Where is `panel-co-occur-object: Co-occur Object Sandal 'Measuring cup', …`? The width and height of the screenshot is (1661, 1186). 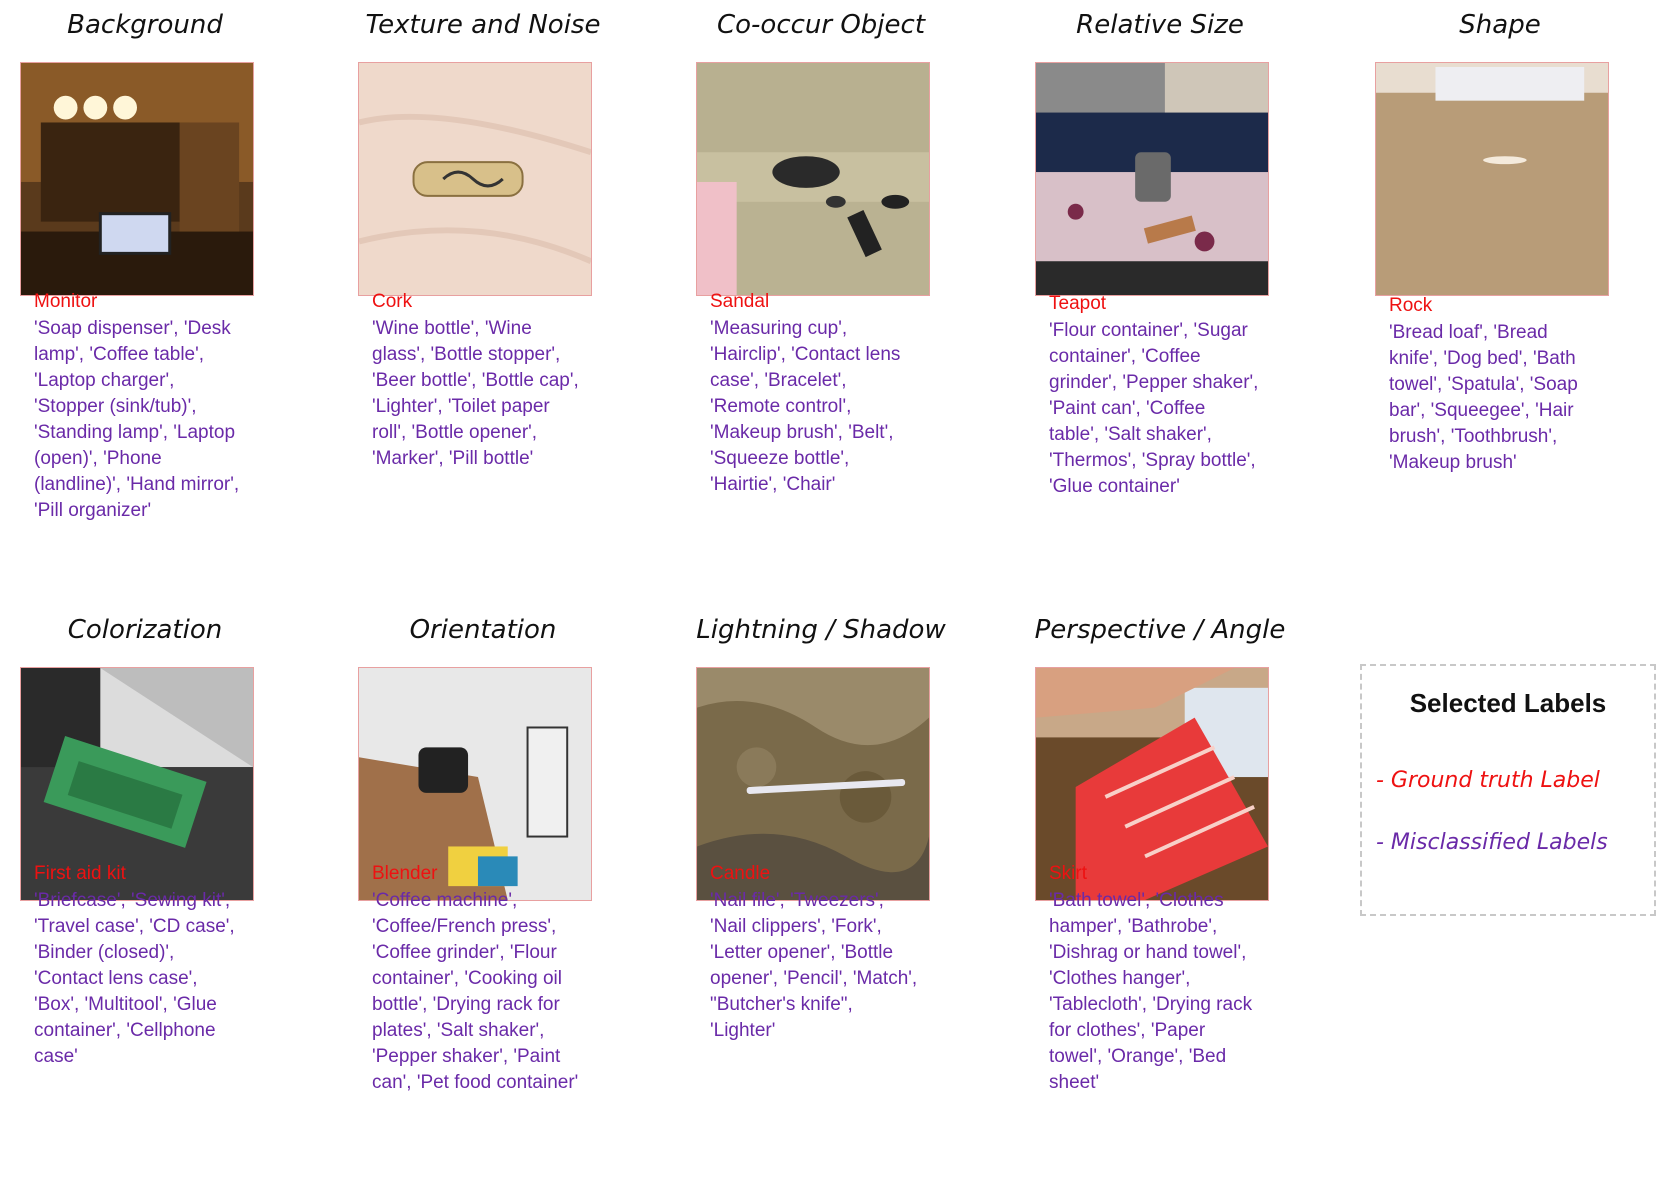 panel-co-occur-object: Co-occur Object Sandal 'Measuring cup', … is located at coordinates (821, 252).